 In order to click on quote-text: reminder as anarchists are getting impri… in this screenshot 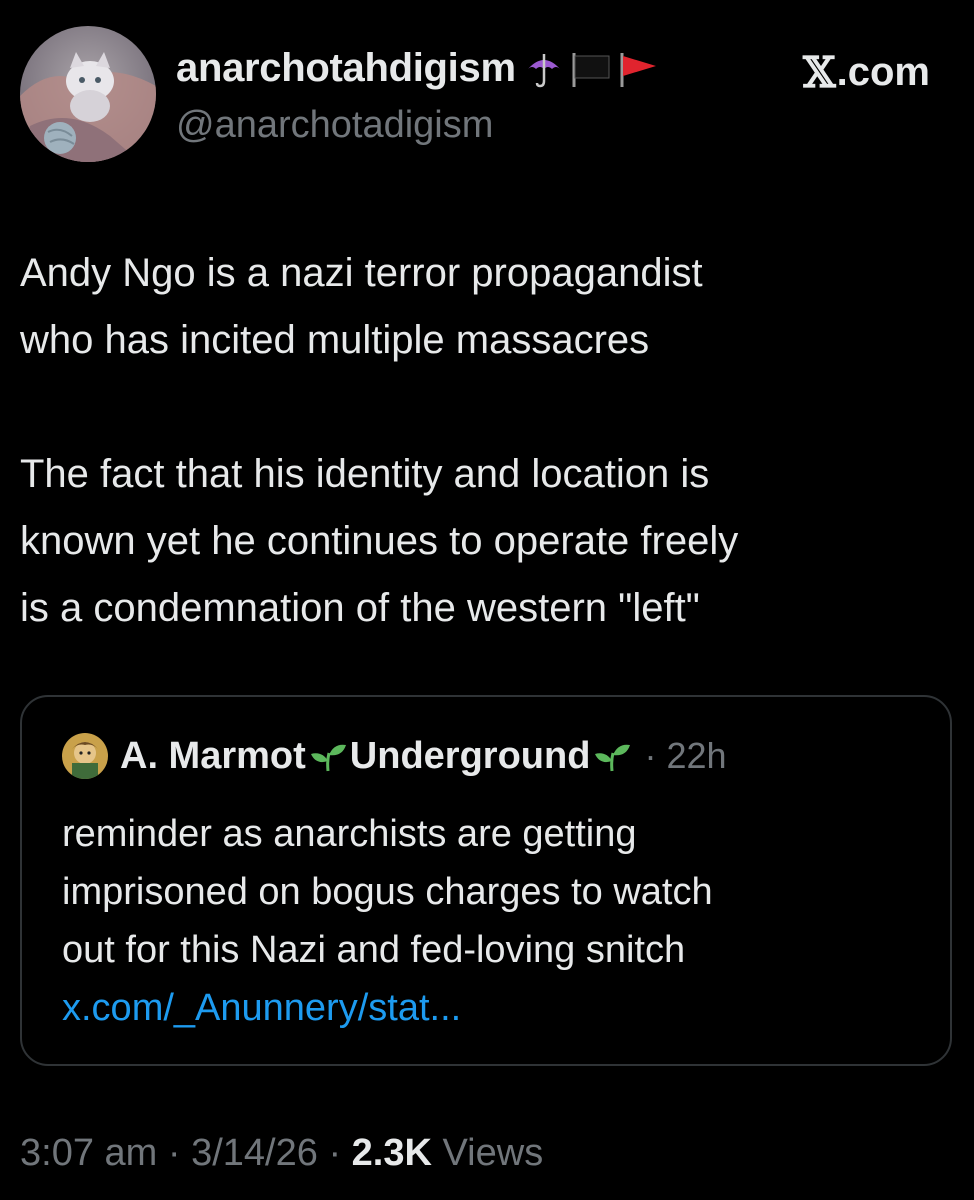, I will do `click(387, 892)`.